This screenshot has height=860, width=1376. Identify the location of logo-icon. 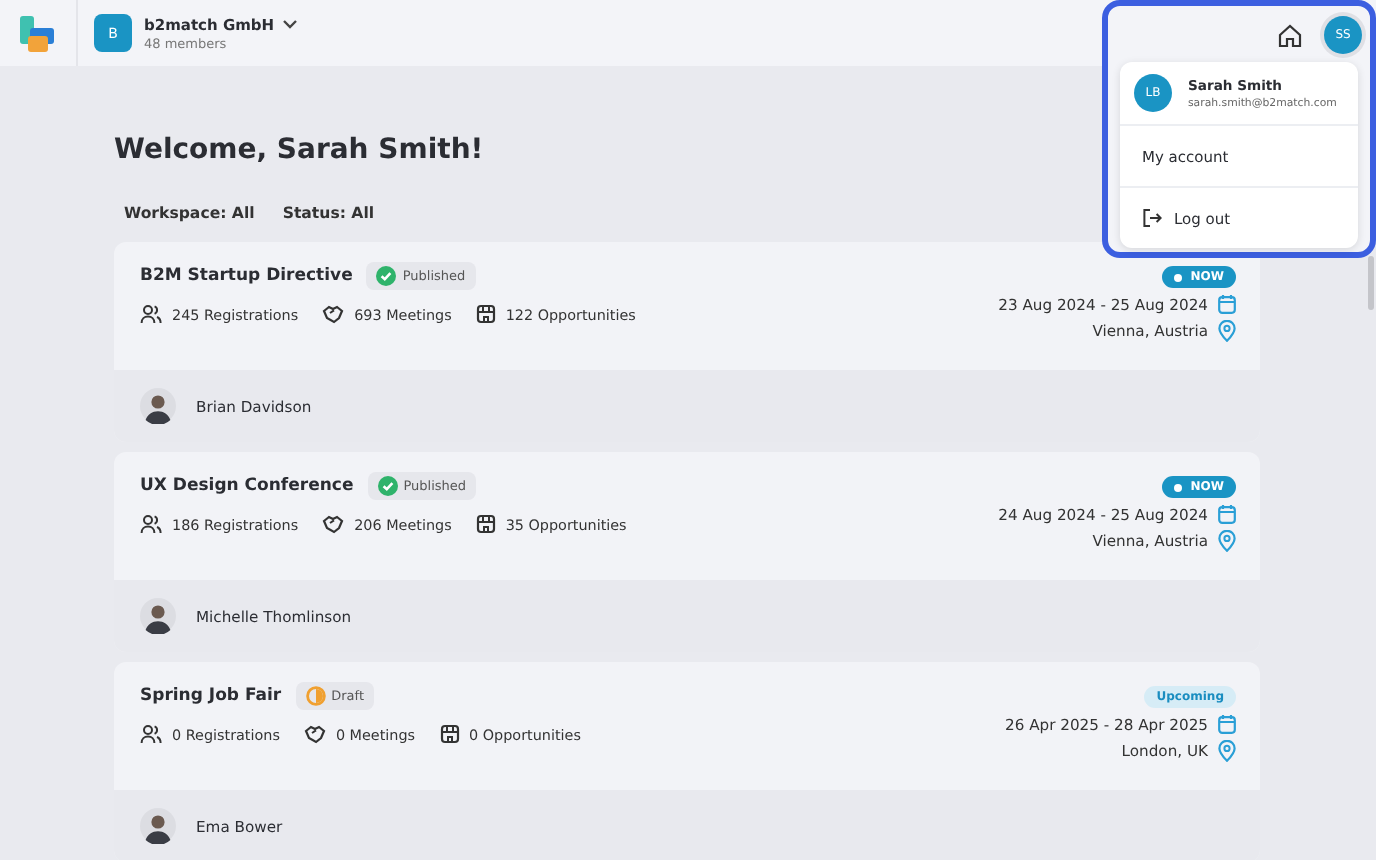
(38, 33).